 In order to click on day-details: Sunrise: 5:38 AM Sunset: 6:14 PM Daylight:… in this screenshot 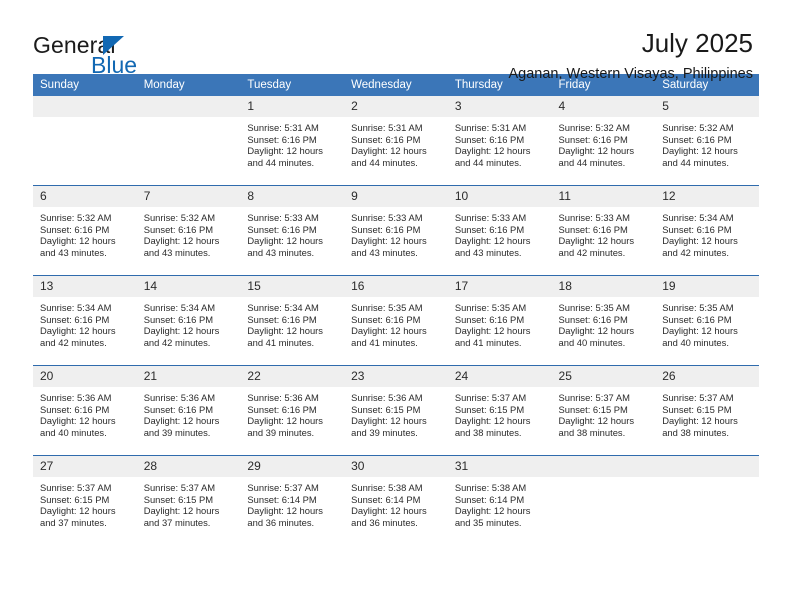, I will do `click(500, 502)`.